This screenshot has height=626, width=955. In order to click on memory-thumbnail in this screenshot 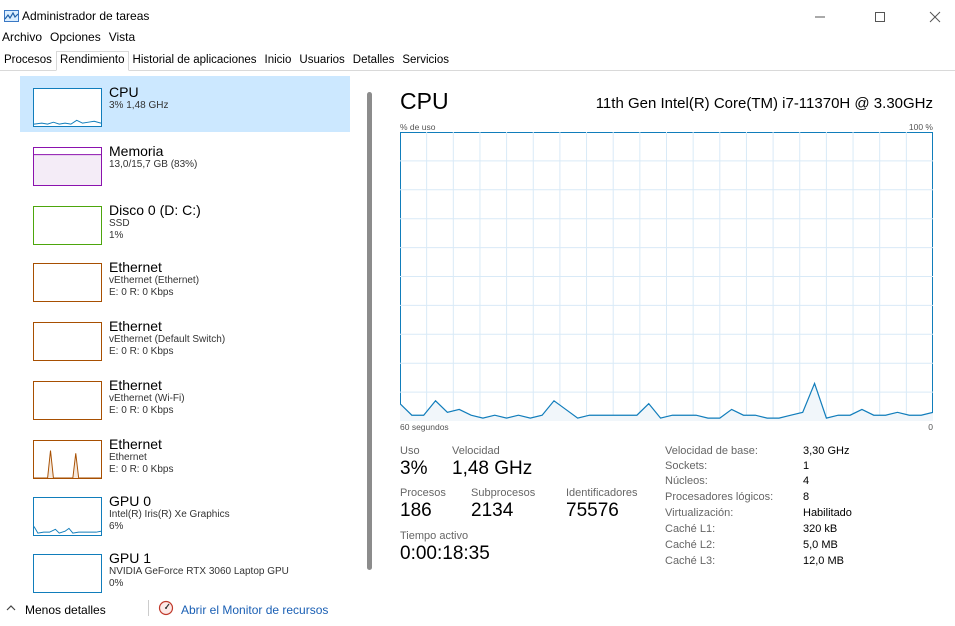, I will do `click(67, 166)`.